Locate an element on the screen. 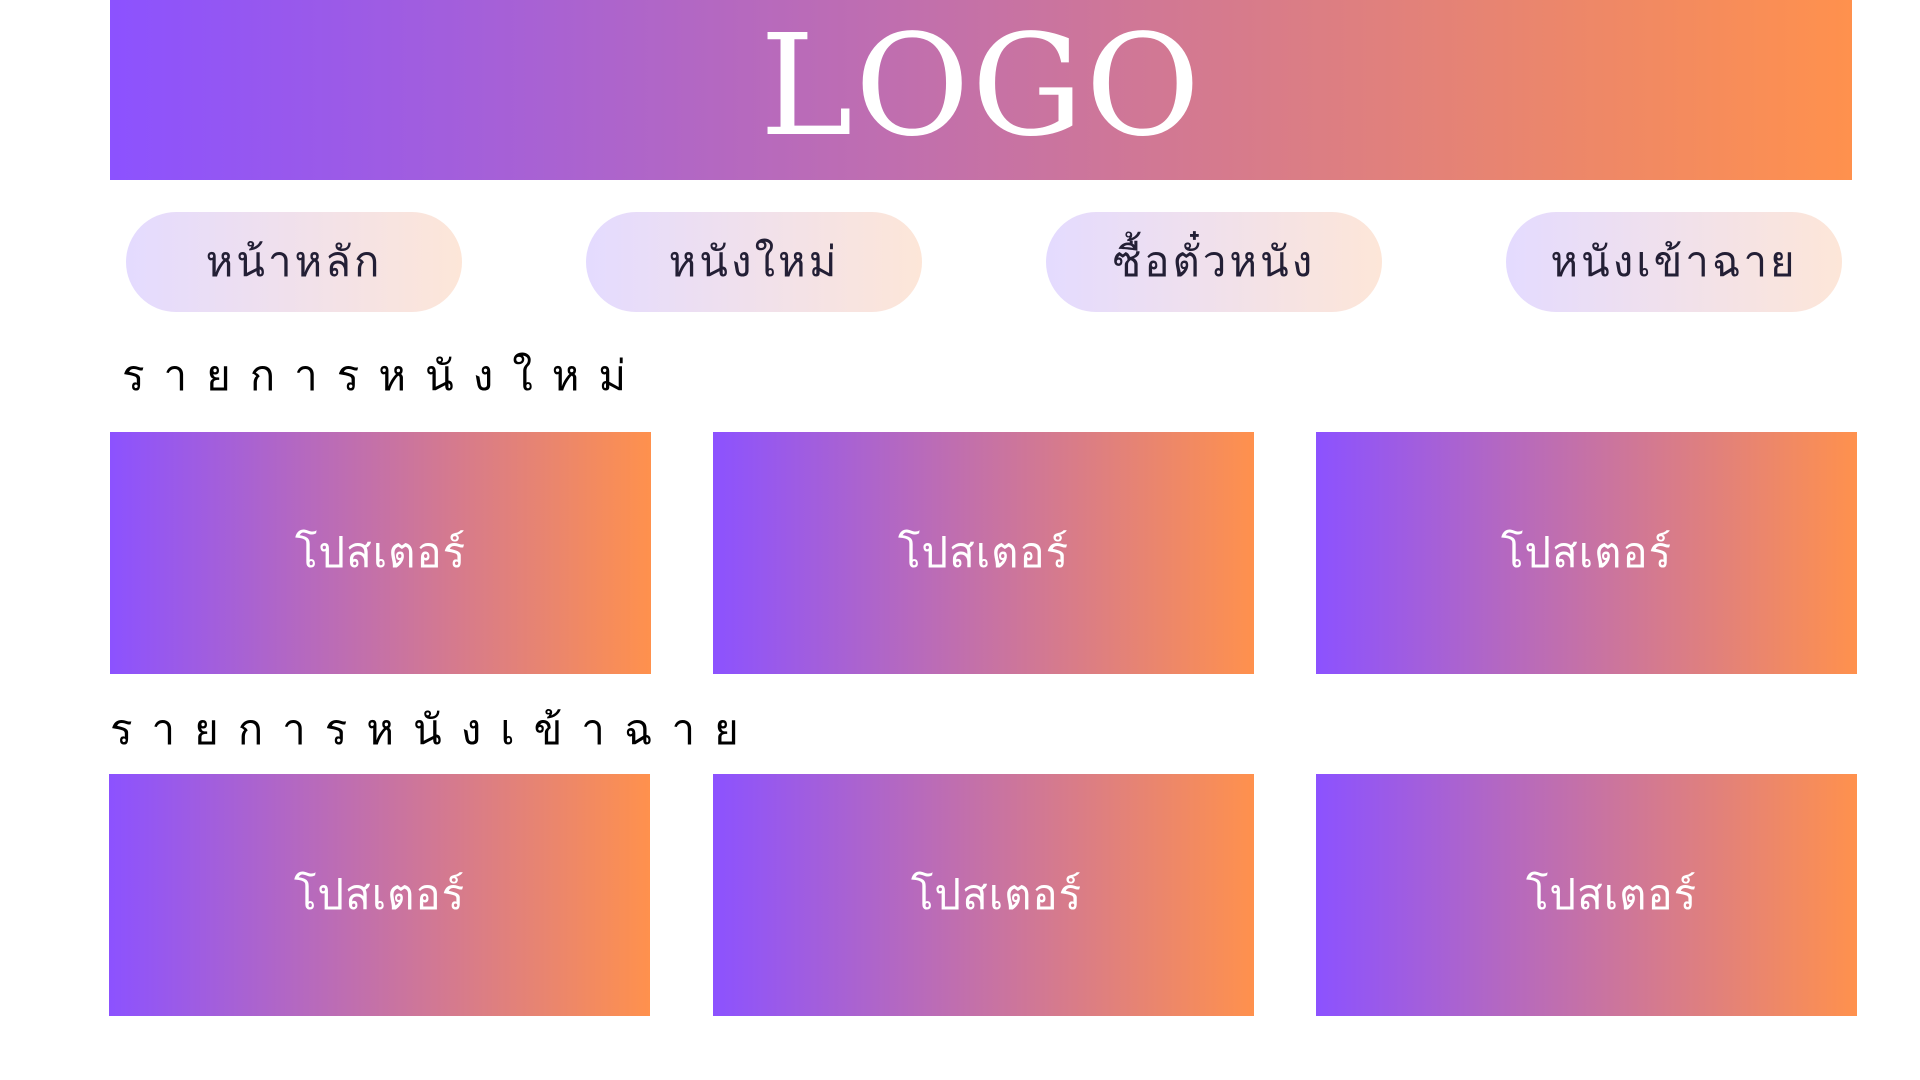  nav-now-showing-label: หนังเข้าฉาย is located at coordinates (1674, 261).